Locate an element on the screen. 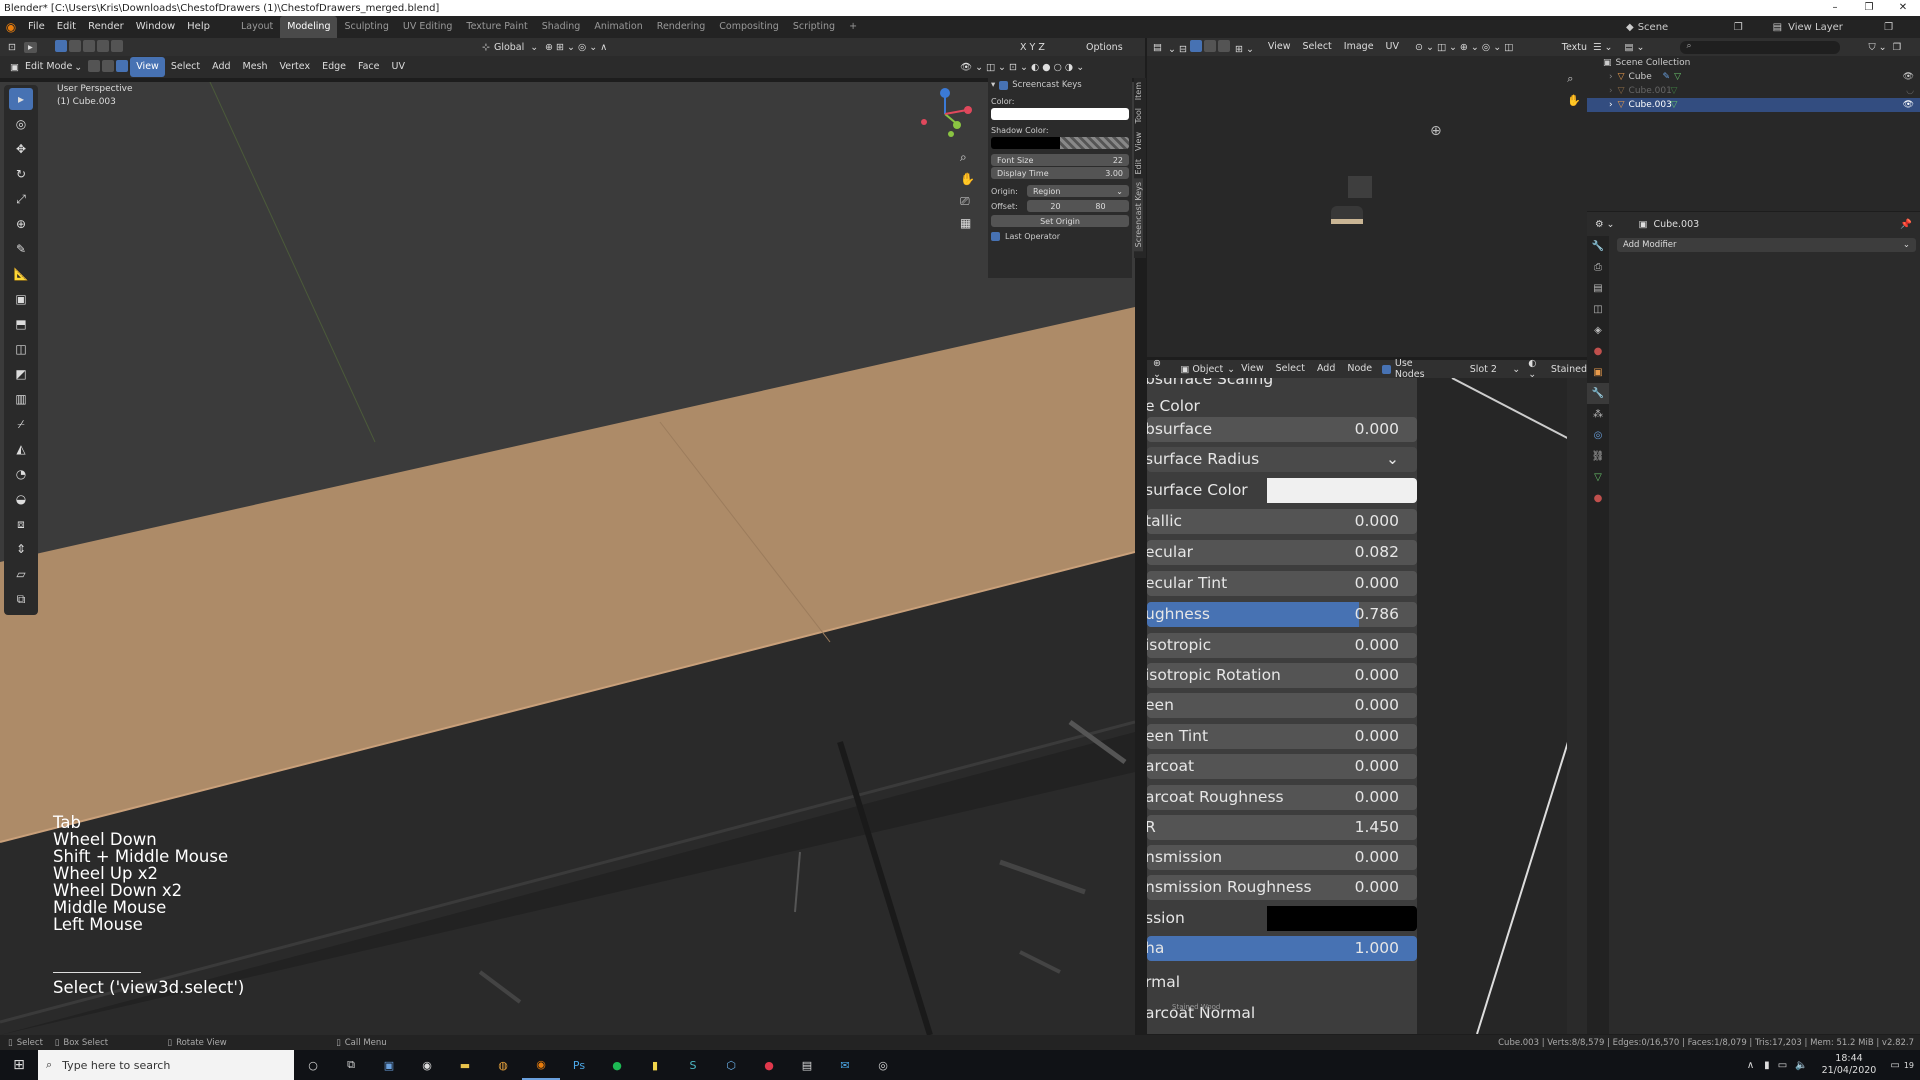 The width and height of the screenshot is (1920, 1080). last-operator-checkbox is located at coordinates (995, 236).